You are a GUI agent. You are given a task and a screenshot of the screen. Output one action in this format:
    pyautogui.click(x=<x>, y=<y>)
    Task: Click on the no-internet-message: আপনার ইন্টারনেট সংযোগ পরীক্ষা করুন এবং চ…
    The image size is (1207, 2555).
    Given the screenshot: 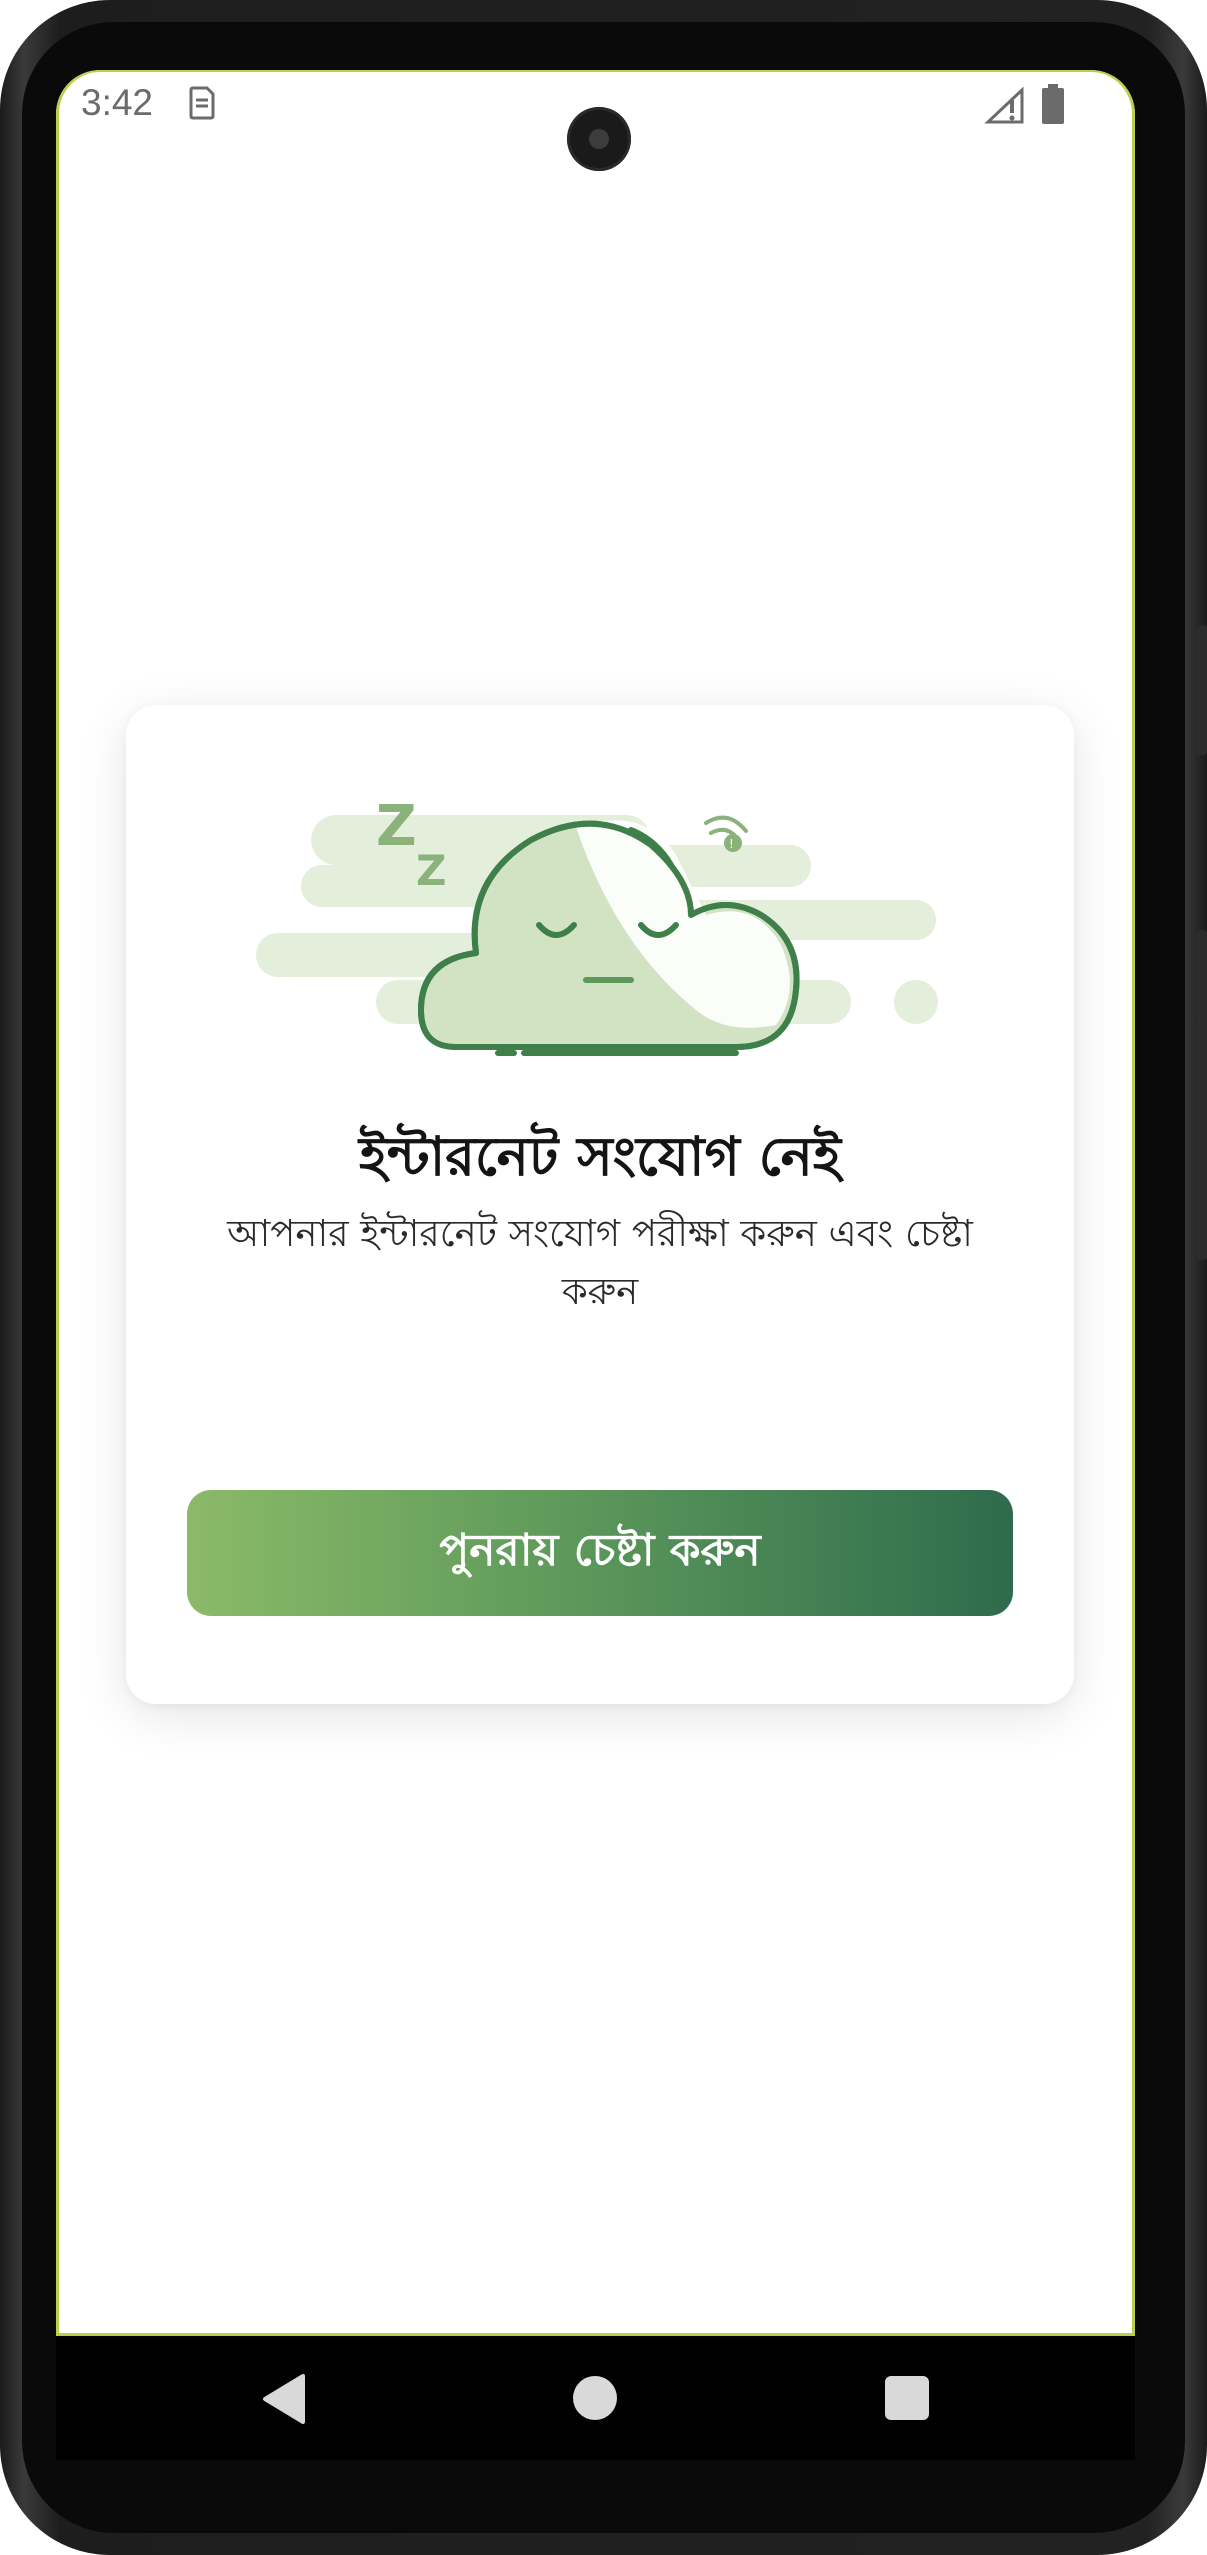 What is the action you would take?
    pyautogui.click(x=600, y=1262)
    